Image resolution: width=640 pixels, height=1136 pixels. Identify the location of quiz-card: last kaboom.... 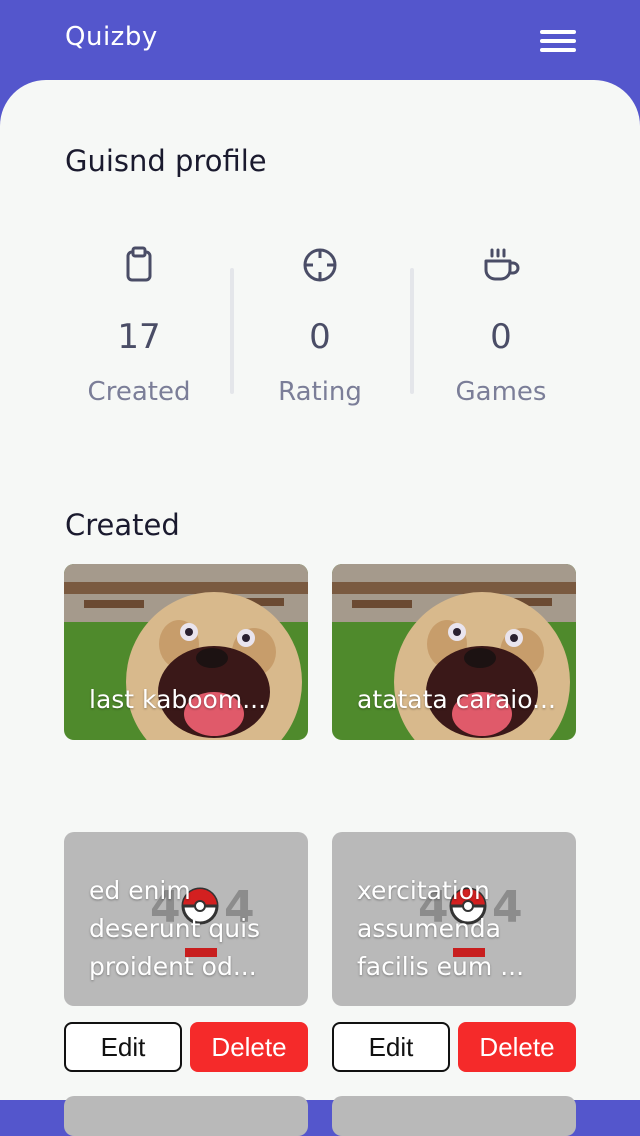
(186, 652).